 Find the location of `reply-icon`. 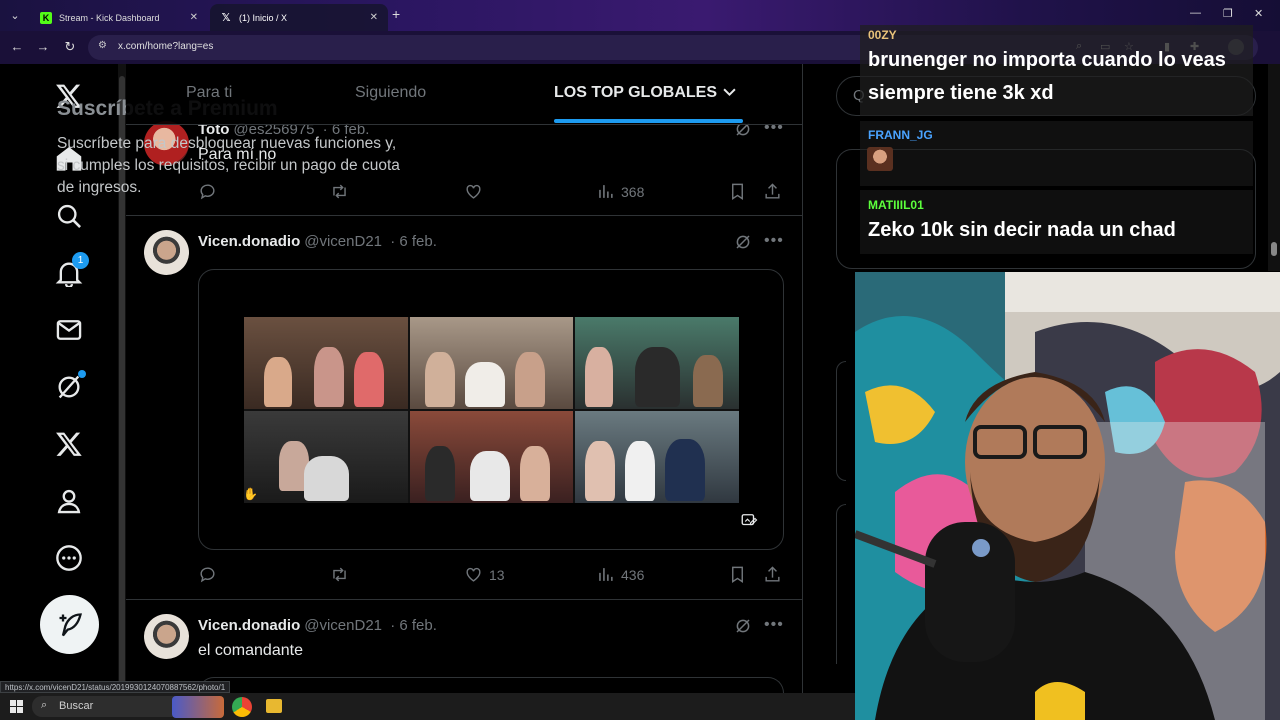

reply-icon is located at coordinates (207, 575).